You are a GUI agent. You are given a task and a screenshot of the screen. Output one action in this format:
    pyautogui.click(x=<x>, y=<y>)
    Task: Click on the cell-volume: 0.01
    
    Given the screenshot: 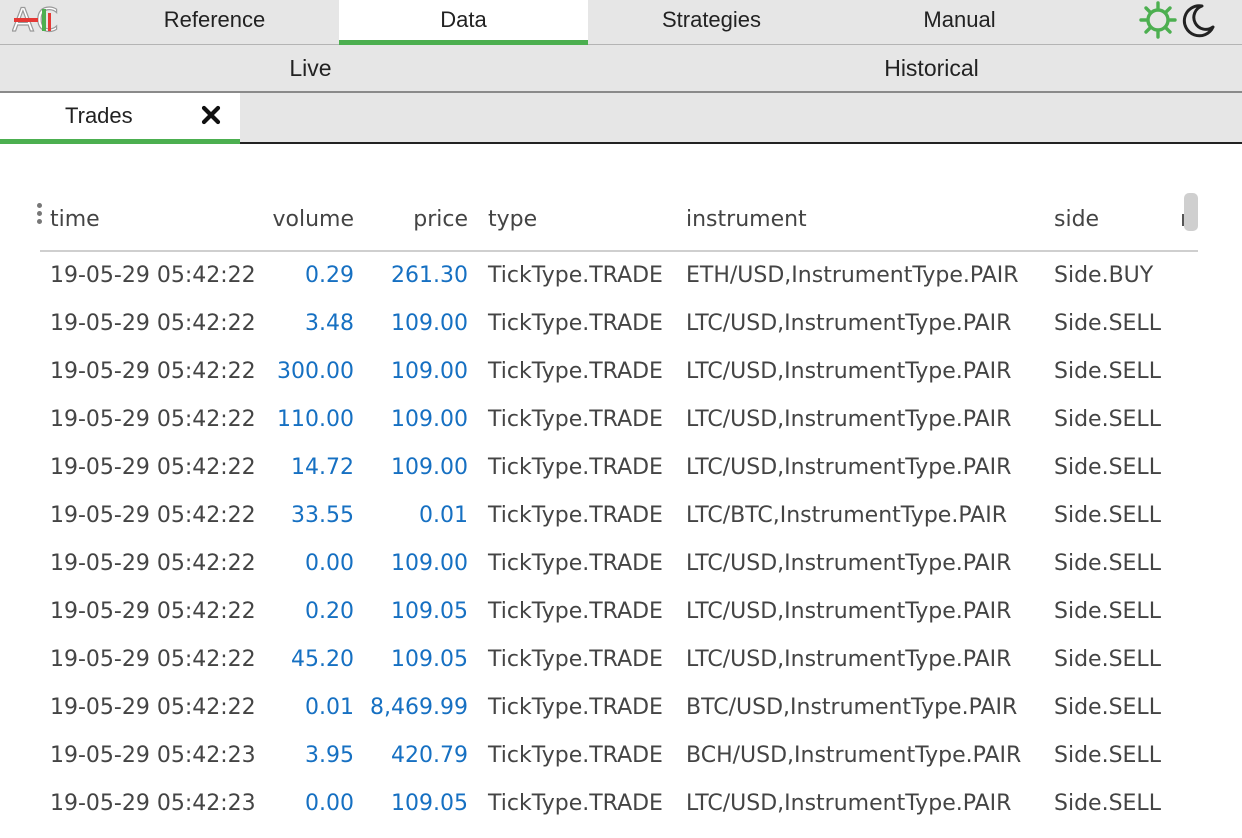 What is the action you would take?
    pyautogui.click(x=329, y=707)
    